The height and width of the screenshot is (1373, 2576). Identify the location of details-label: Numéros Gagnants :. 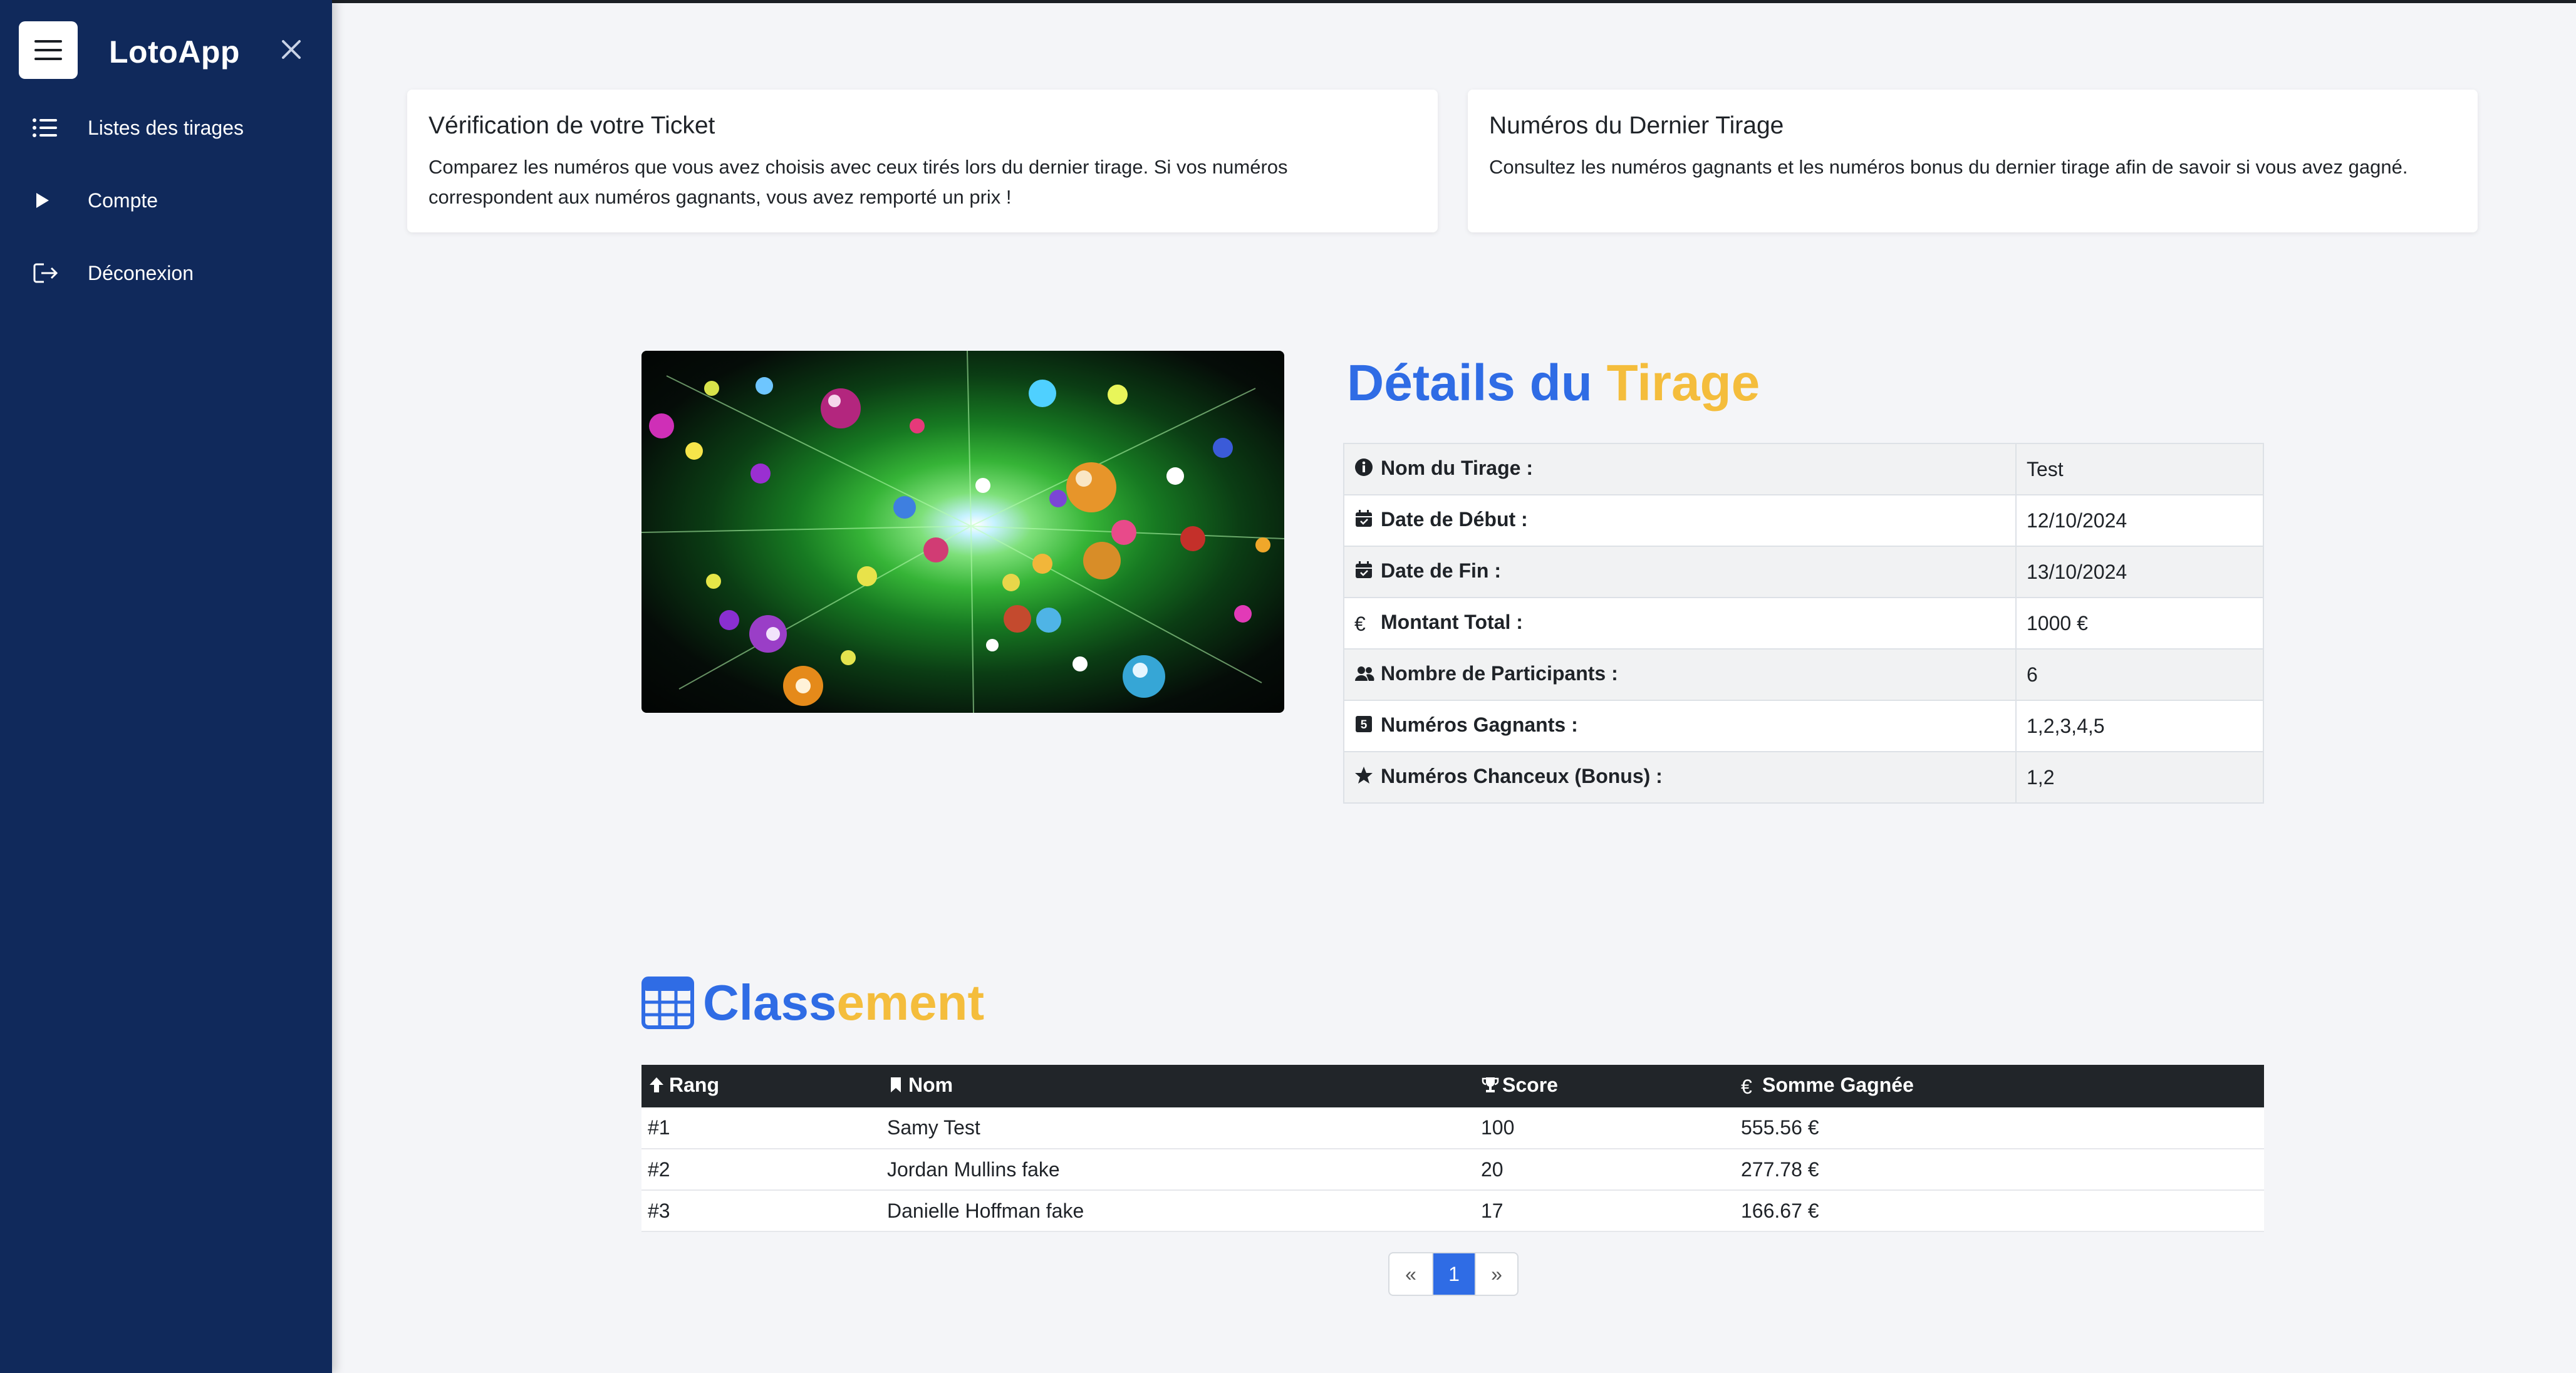
(1479, 725).